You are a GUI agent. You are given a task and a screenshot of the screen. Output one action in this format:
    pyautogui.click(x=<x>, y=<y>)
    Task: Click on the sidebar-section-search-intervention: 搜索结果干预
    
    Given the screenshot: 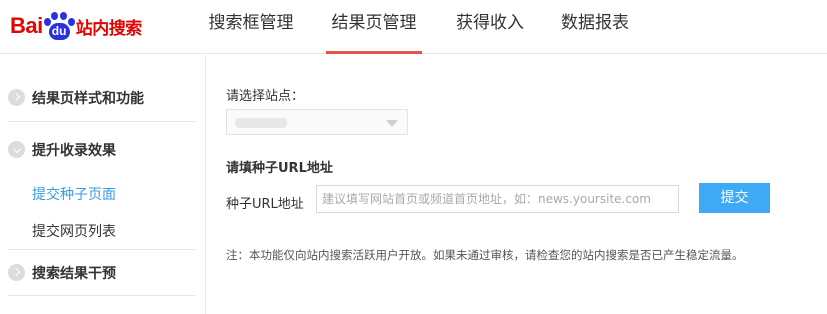 What is the action you would take?
    pyautogui.click(x=102, y=272)
    